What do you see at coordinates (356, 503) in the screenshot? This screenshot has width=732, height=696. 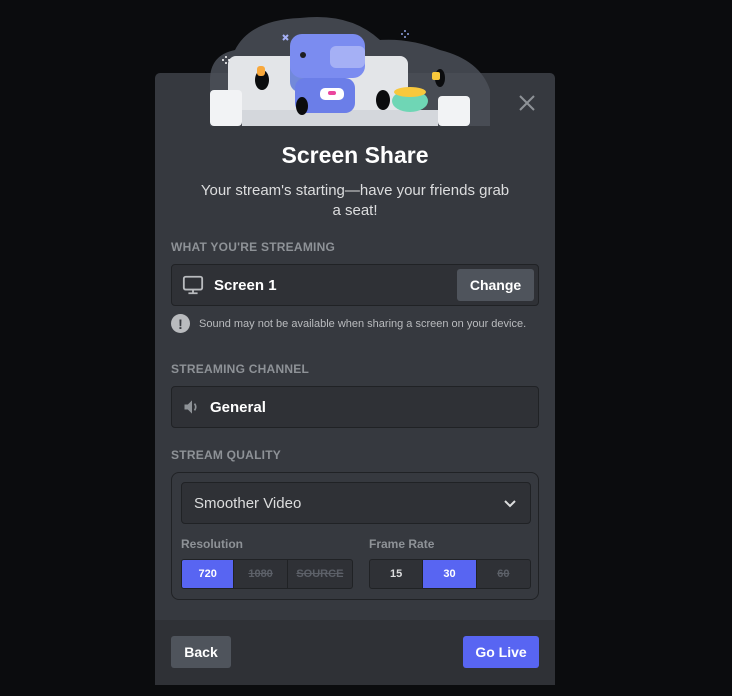 I see `quality-preset-dropdown: Smoother Video` at bounding box center [356, 503].